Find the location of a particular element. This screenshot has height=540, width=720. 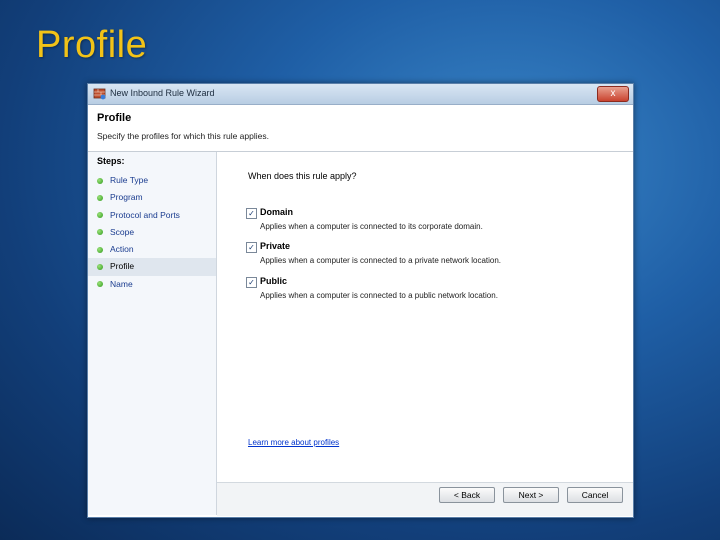

slide-title: Profile is located at coordinates (92, 45).